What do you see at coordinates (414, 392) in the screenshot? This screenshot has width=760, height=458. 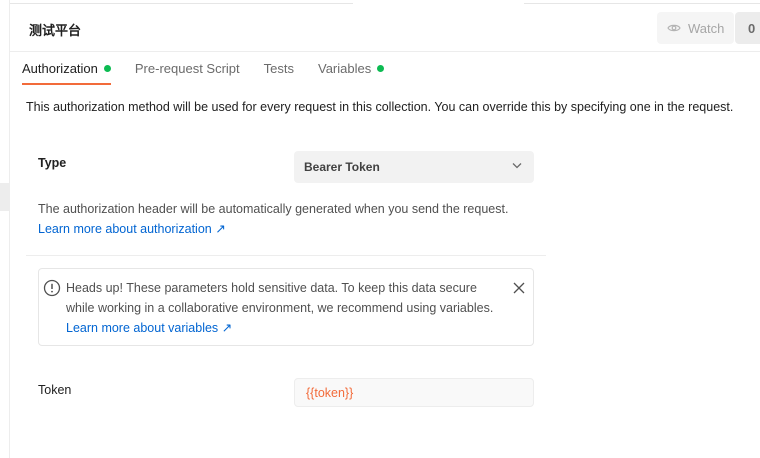 I see `token-input: {{token}}` at bounding box center [414, 392].